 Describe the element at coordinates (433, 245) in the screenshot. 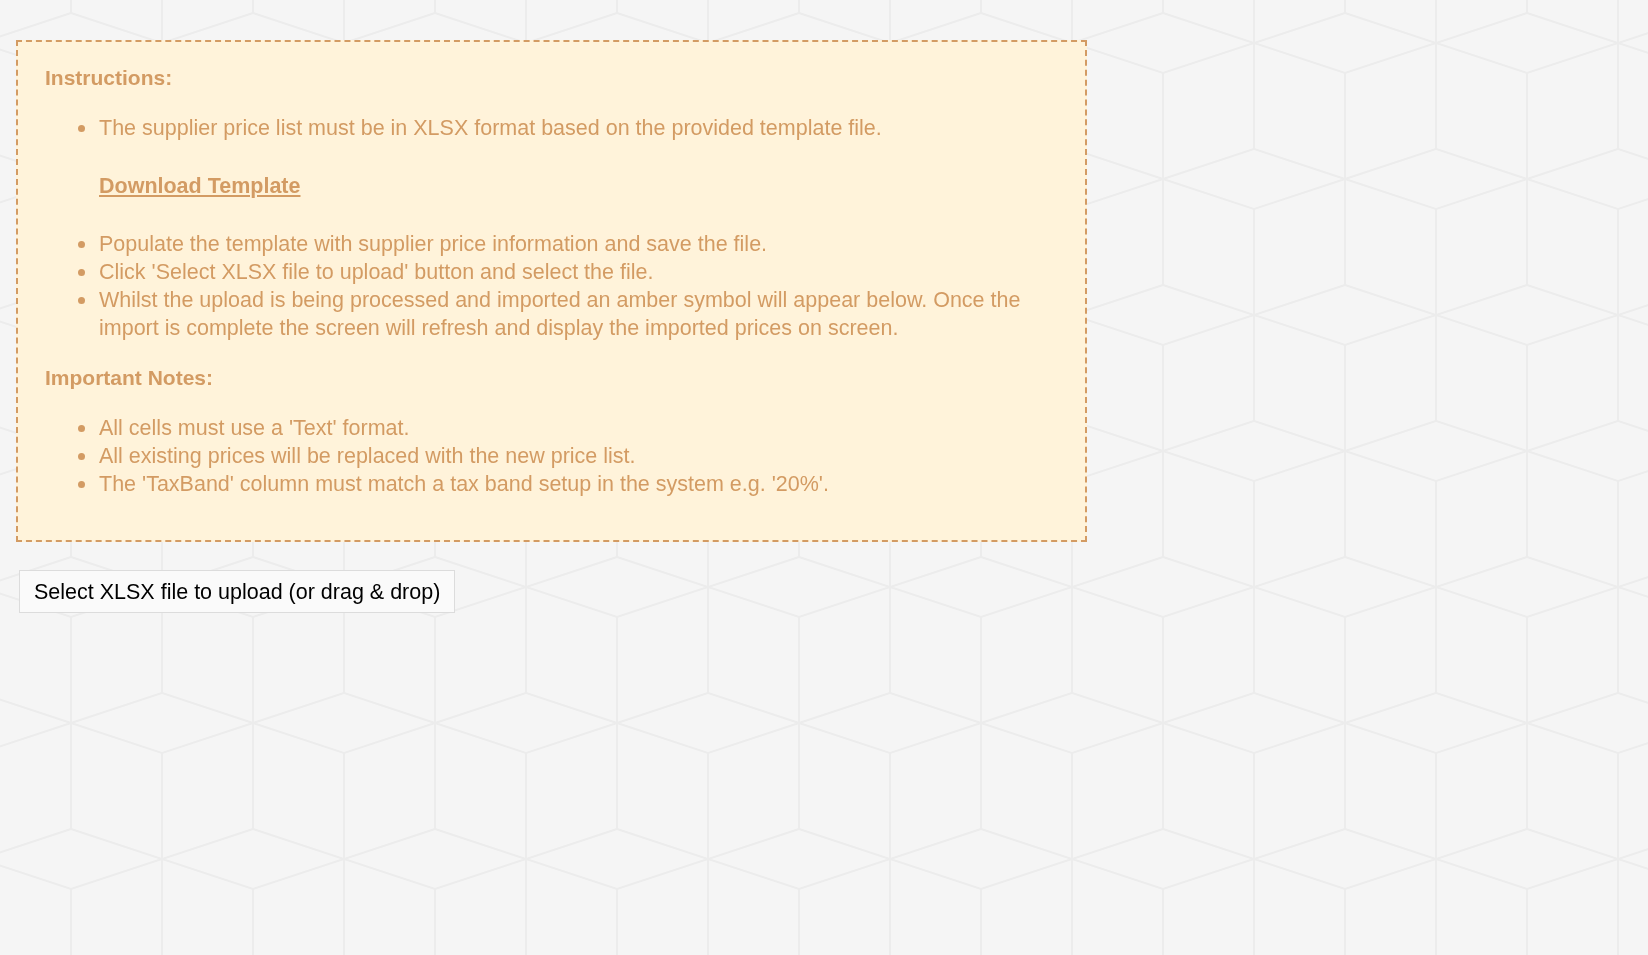

I see `list-item-text: Populate the template with supplier price information and save the file.` at that location.